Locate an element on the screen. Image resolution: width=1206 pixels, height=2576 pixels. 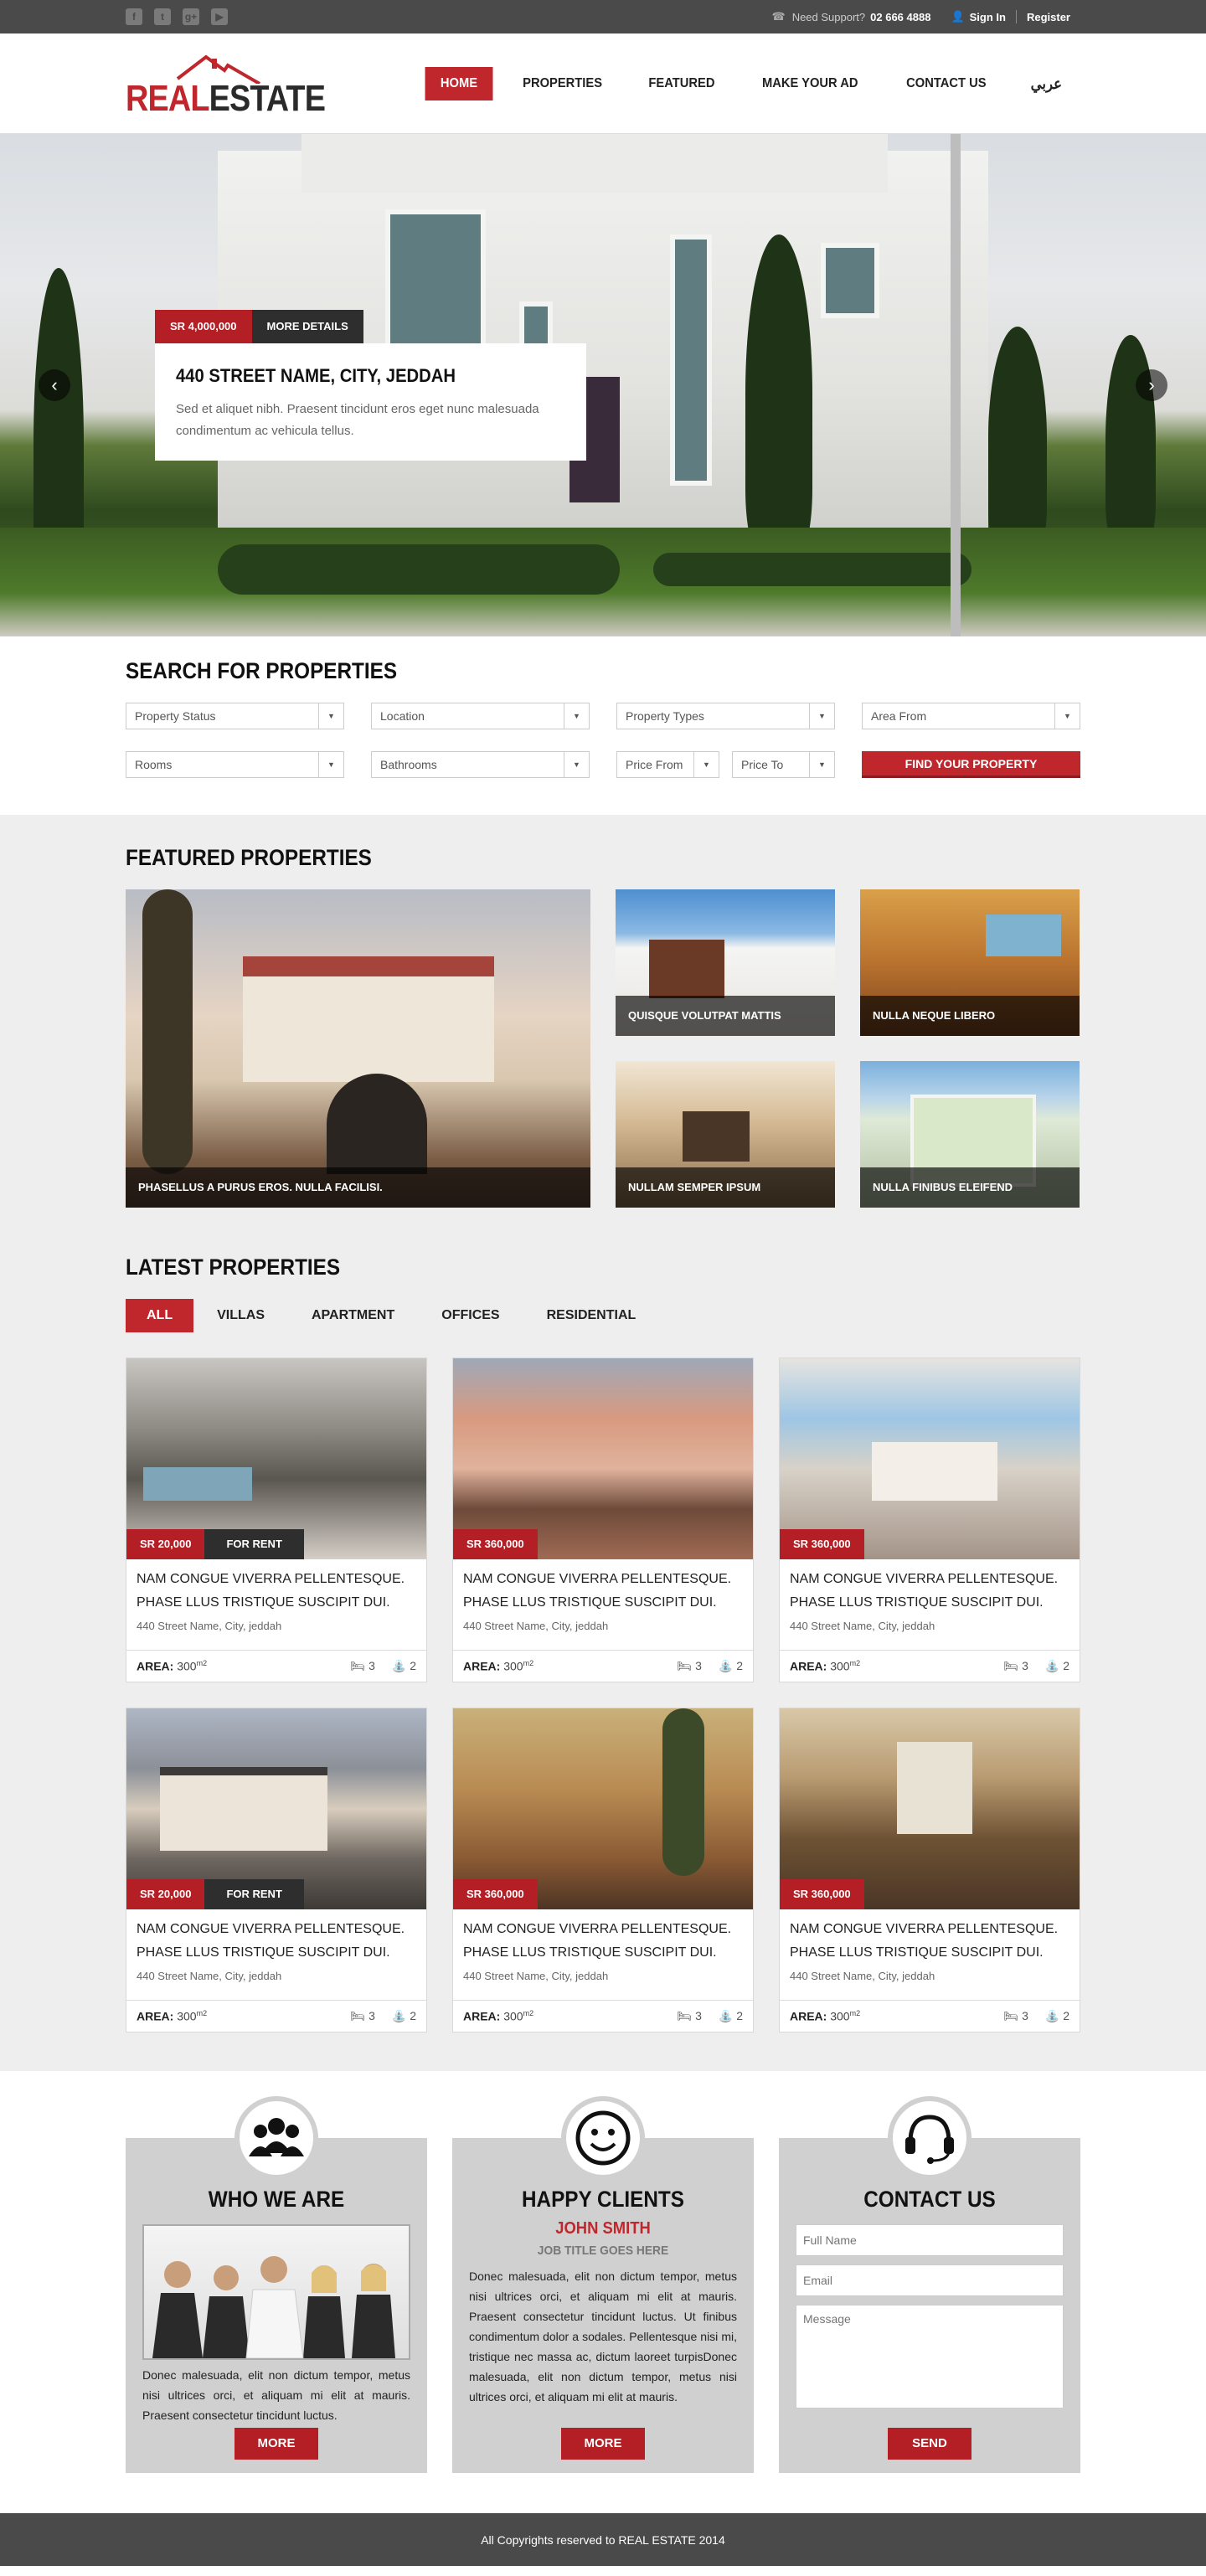
modern-house-shape is located at coordinates (243, 1809).